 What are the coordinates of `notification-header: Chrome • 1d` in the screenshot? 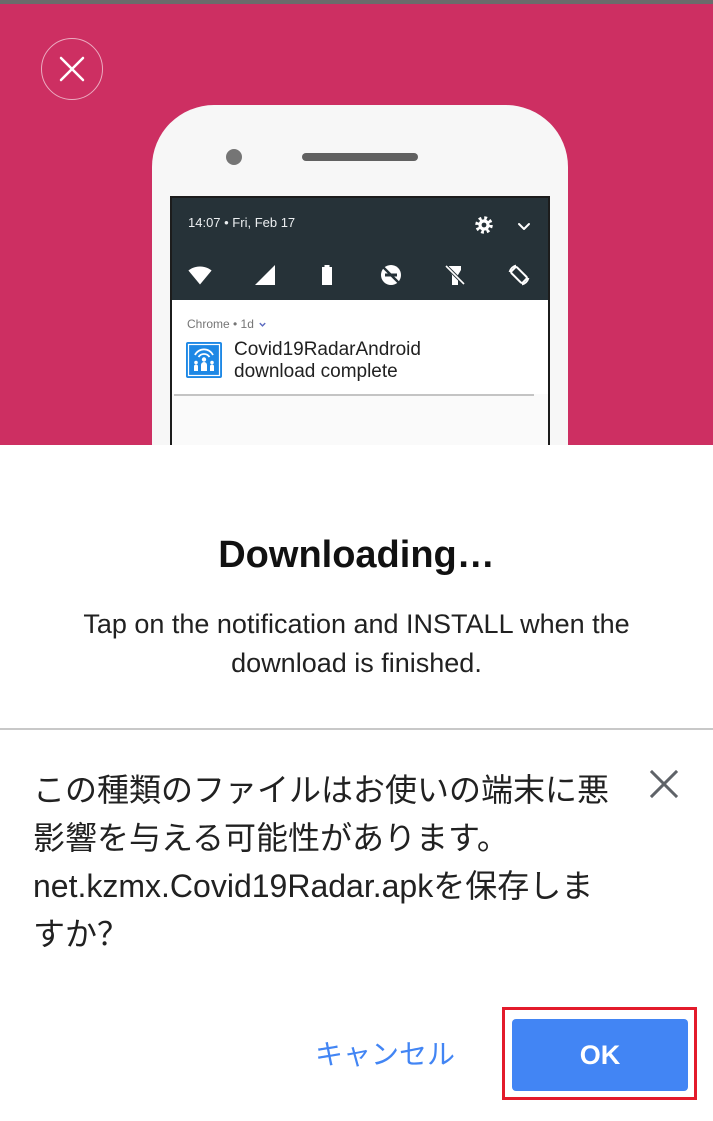 It's located at (227, 324).